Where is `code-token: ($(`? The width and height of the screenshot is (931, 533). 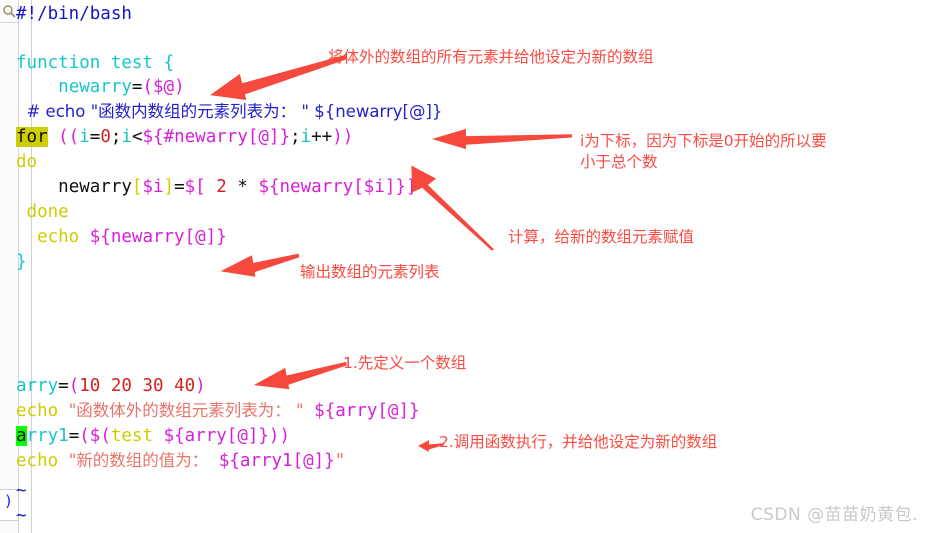
code-token: ($( is located at coordinates (95, 436).